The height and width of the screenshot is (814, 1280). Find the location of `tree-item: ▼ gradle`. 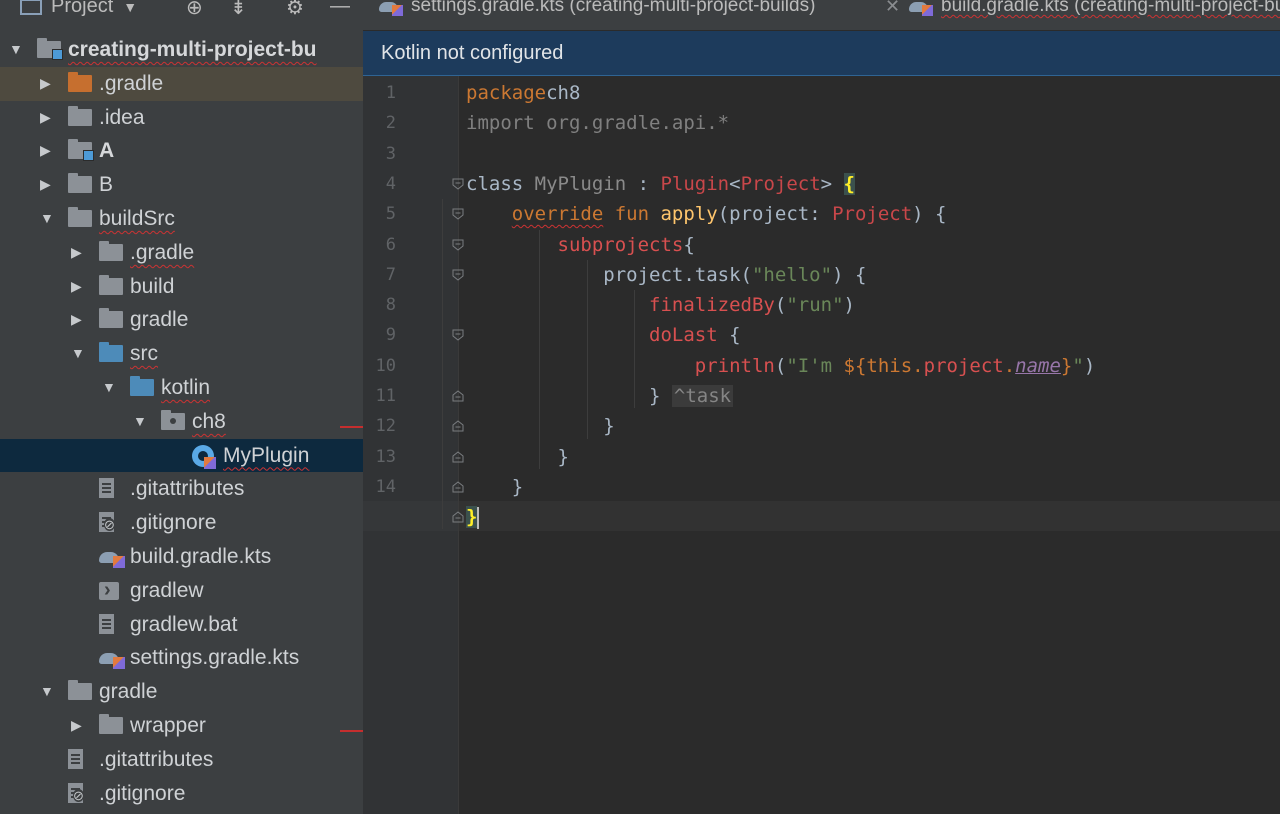

tree-item: ▼ gradle is located at coordinates (181, 692).